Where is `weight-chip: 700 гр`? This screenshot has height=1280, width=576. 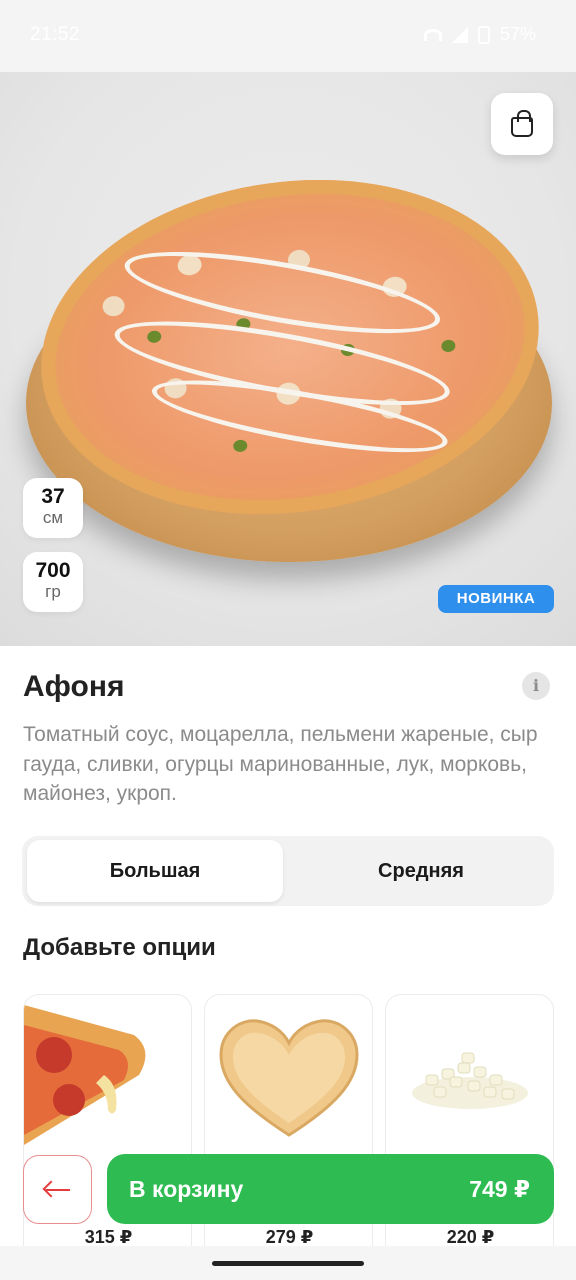 weight-chip: 700 гр is located at coordinates (53, 582).